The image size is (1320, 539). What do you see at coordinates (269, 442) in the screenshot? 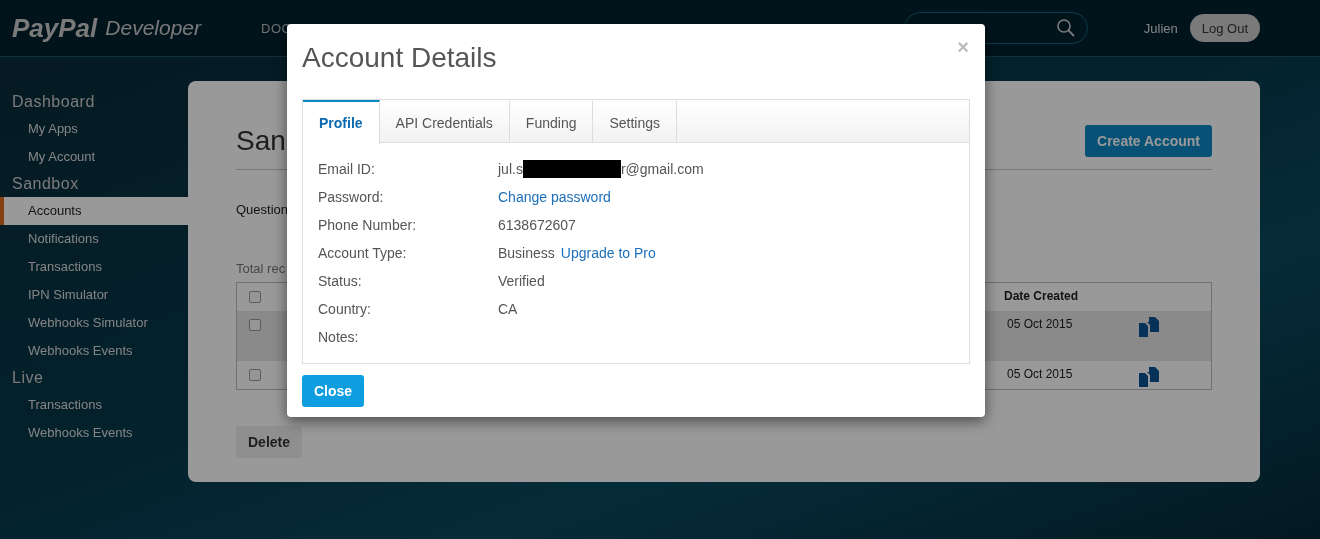
I see `delete-button: Delete` at bounding box center [269, 442].